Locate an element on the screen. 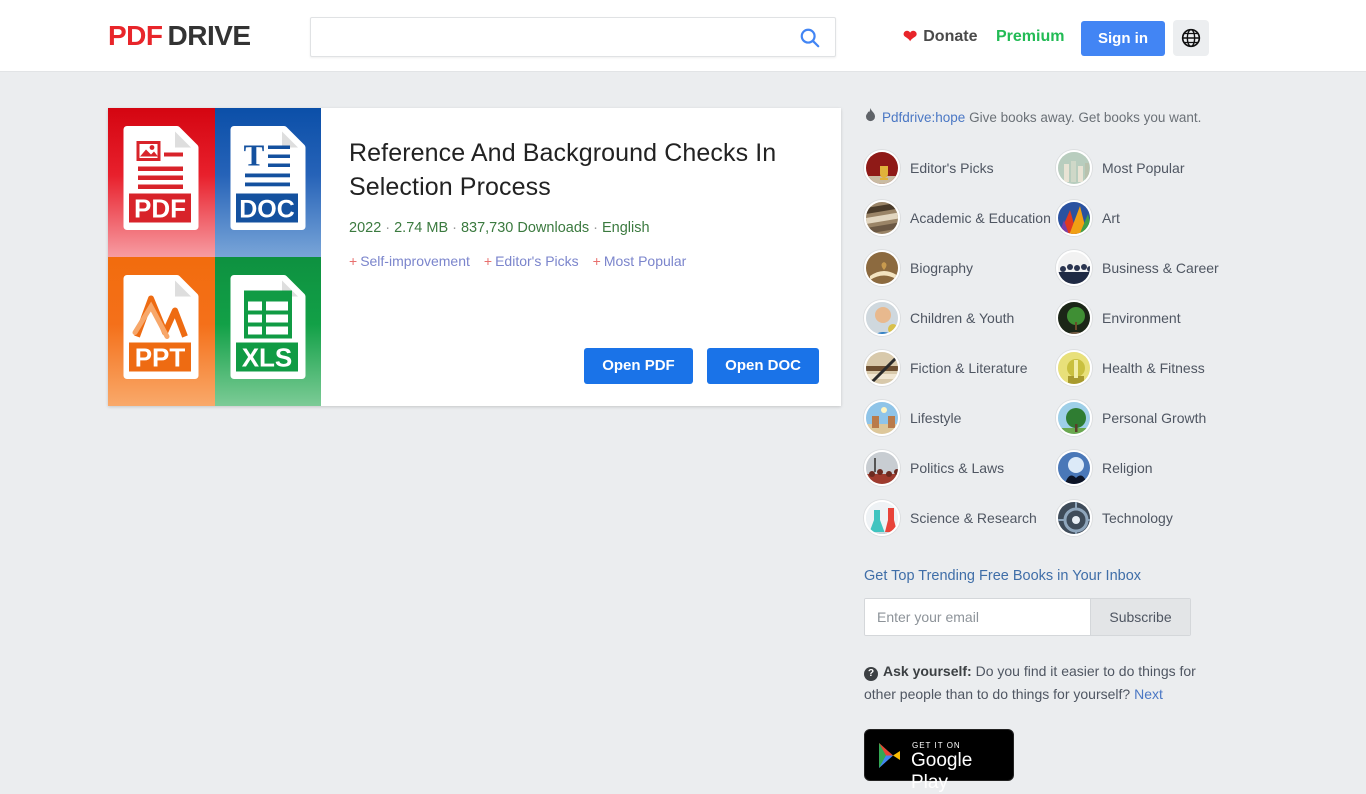 The width and height of the screenshot is (1366, 794). beach-photo-icon is located at coordinates (882, 418).